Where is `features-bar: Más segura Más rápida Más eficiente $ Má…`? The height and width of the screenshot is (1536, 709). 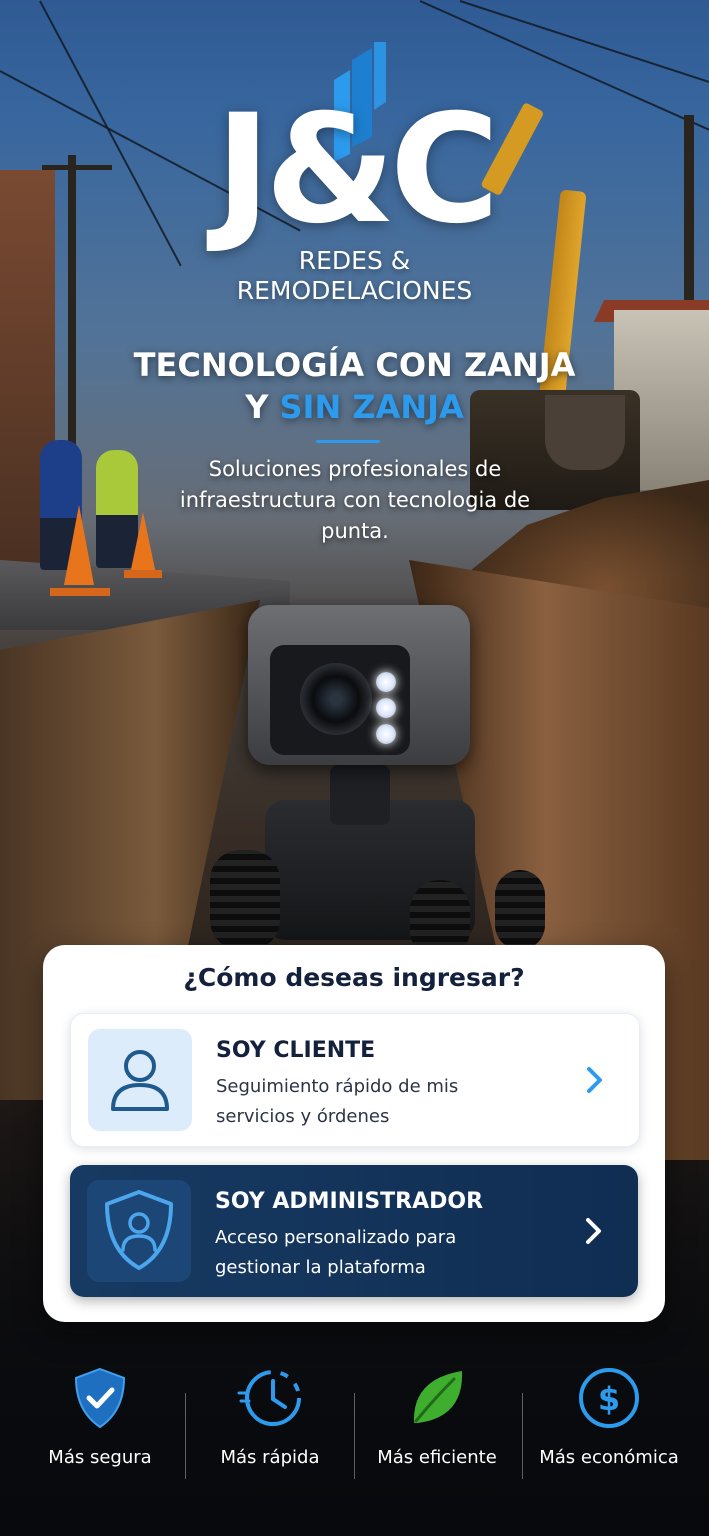
features-bar: Más segura Más rápida Más eficiente $ Má… is located at coordinates (354, 1425).